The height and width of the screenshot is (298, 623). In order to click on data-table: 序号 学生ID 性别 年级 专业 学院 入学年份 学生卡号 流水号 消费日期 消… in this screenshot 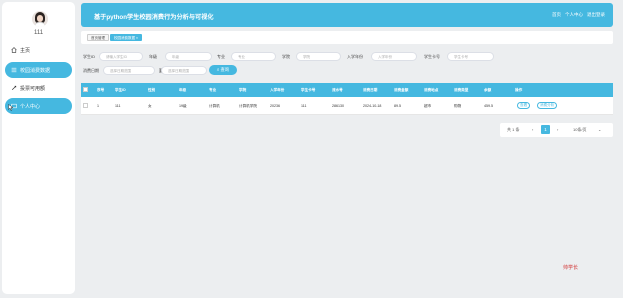, I will do `click(347, 99)`.